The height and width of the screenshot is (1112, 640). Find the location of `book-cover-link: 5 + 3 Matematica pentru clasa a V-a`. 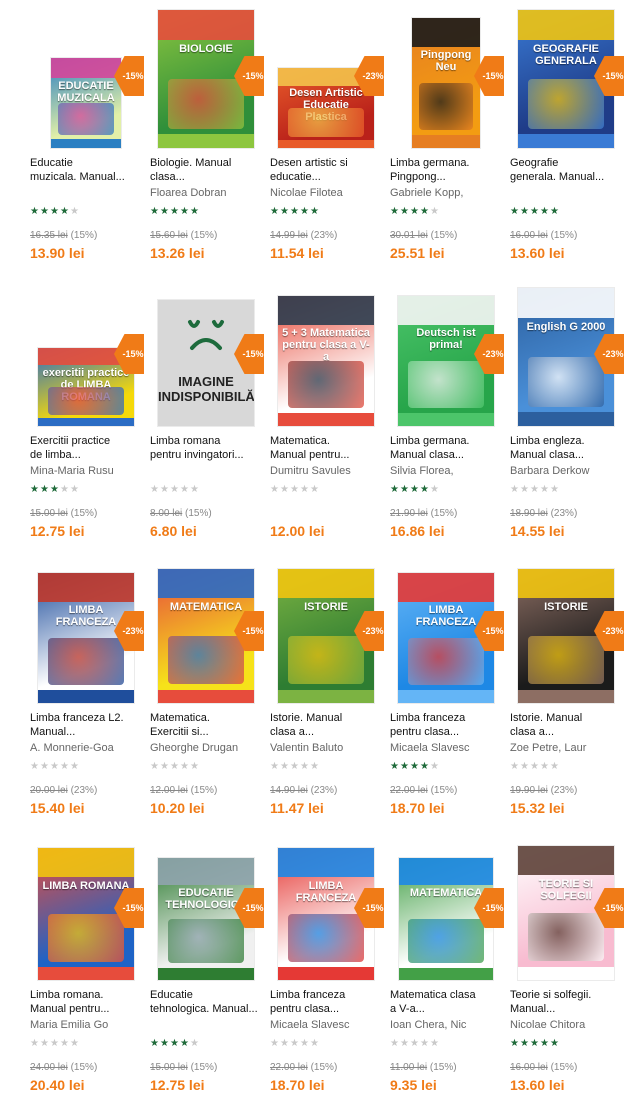

book-cover-link: 5 + 3 Matematica pentru clasa a V-a is located at coordinates (326, 357).